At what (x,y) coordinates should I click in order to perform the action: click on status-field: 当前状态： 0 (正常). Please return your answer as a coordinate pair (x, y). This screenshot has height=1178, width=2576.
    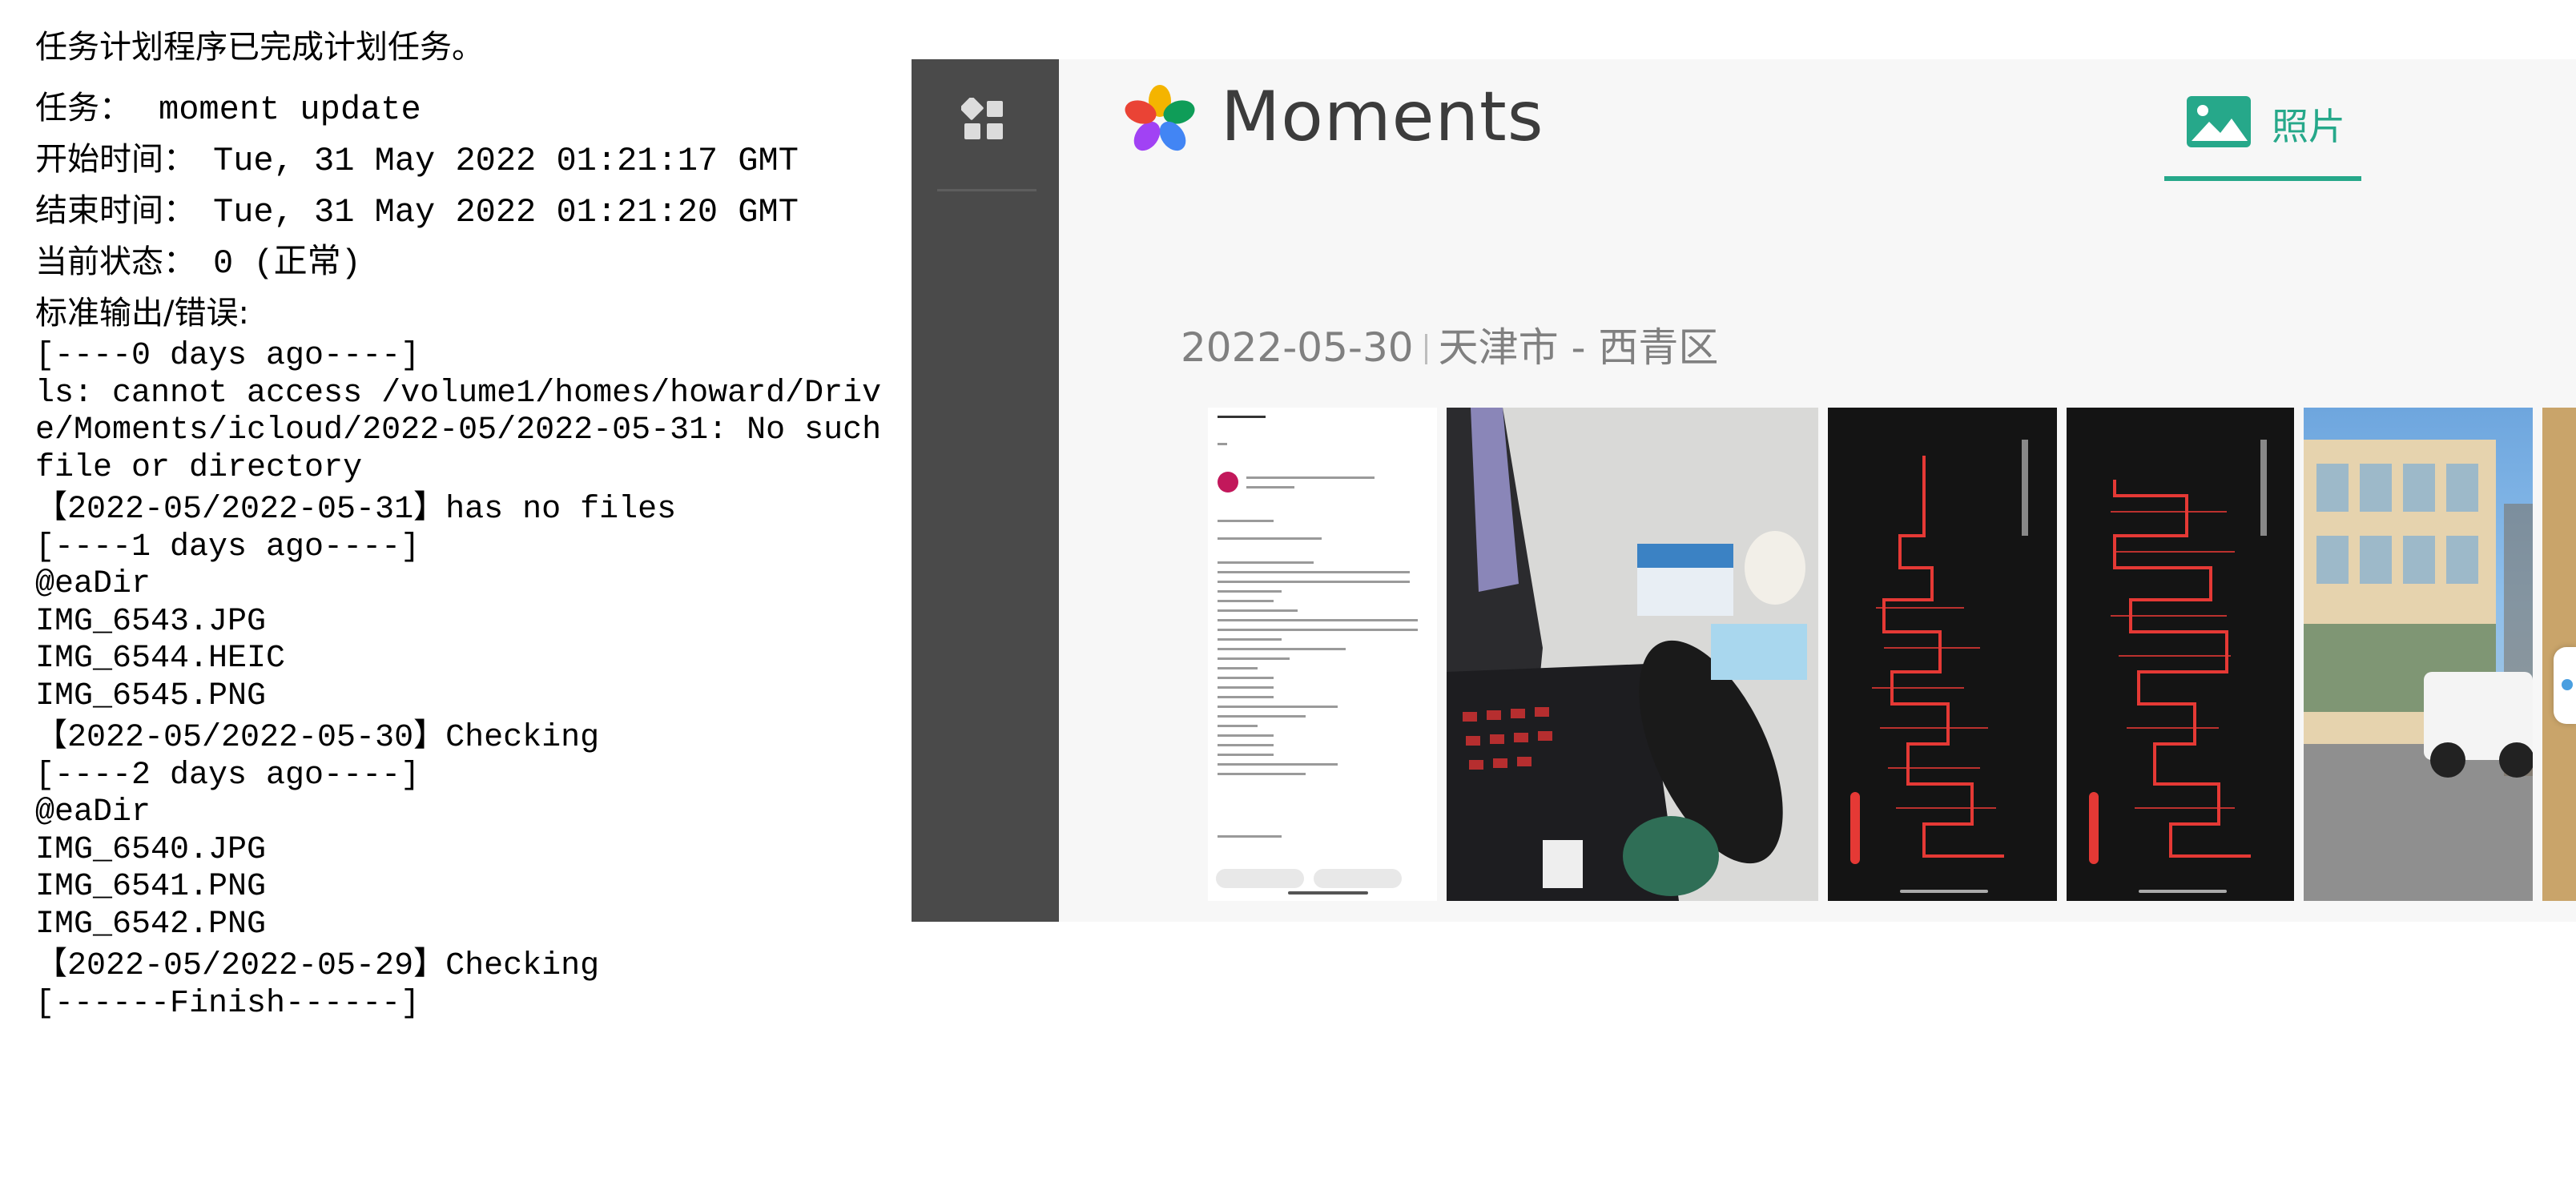
    Looking at the image, I should click on (459, 262).